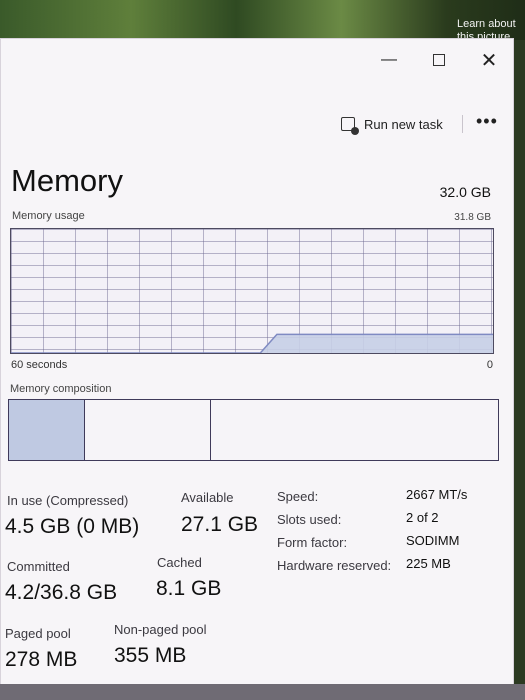 The height and width of the screenshot is (700, 525). Describe the element at coordinates (298, 496) in the screenshot. I see `speed-label: Speed:` at that location.